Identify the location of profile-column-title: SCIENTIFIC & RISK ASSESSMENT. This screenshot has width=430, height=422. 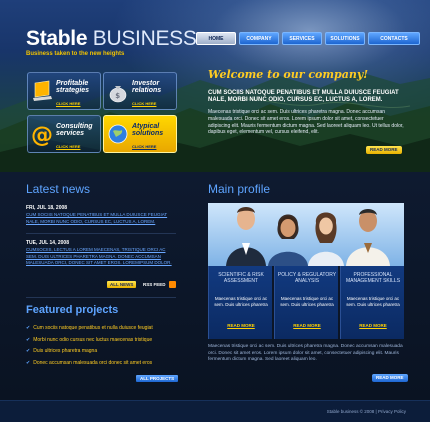
(241, 278).